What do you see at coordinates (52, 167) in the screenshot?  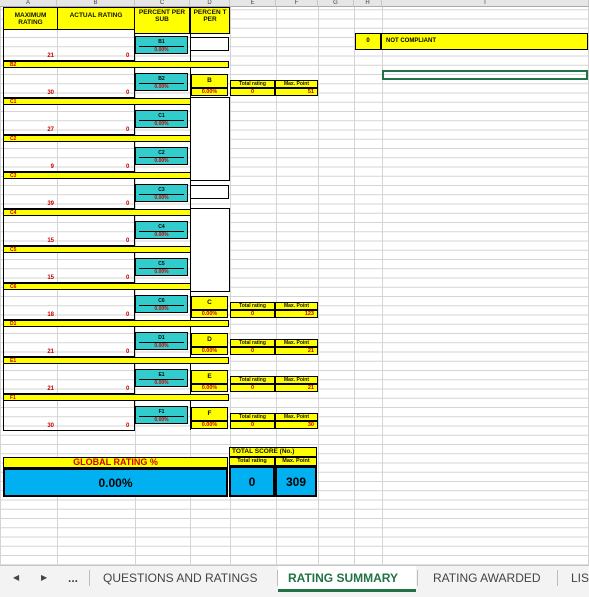 I see `max-rating-value: 9` at bounding box center [52, 167].